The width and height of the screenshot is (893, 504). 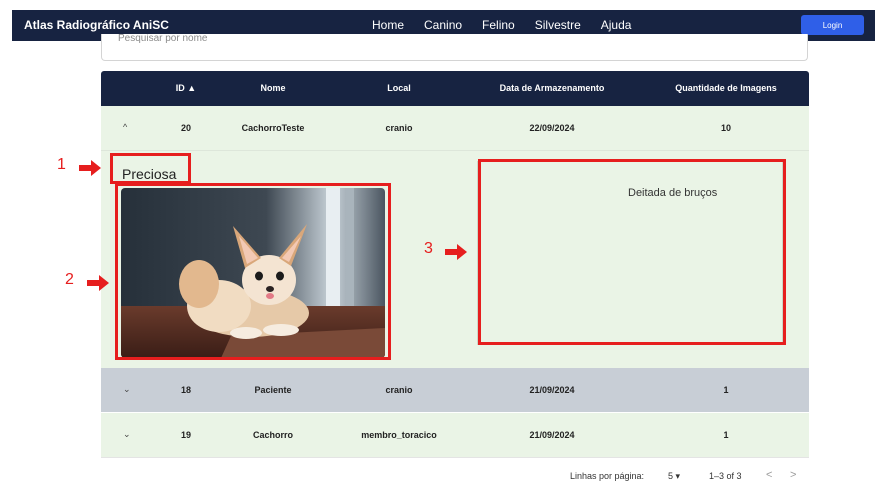 What do you see at coordinates (678, 476) in the screenshot?
I see `caret-down-icon: ▾` at bounding box center [678, 476].